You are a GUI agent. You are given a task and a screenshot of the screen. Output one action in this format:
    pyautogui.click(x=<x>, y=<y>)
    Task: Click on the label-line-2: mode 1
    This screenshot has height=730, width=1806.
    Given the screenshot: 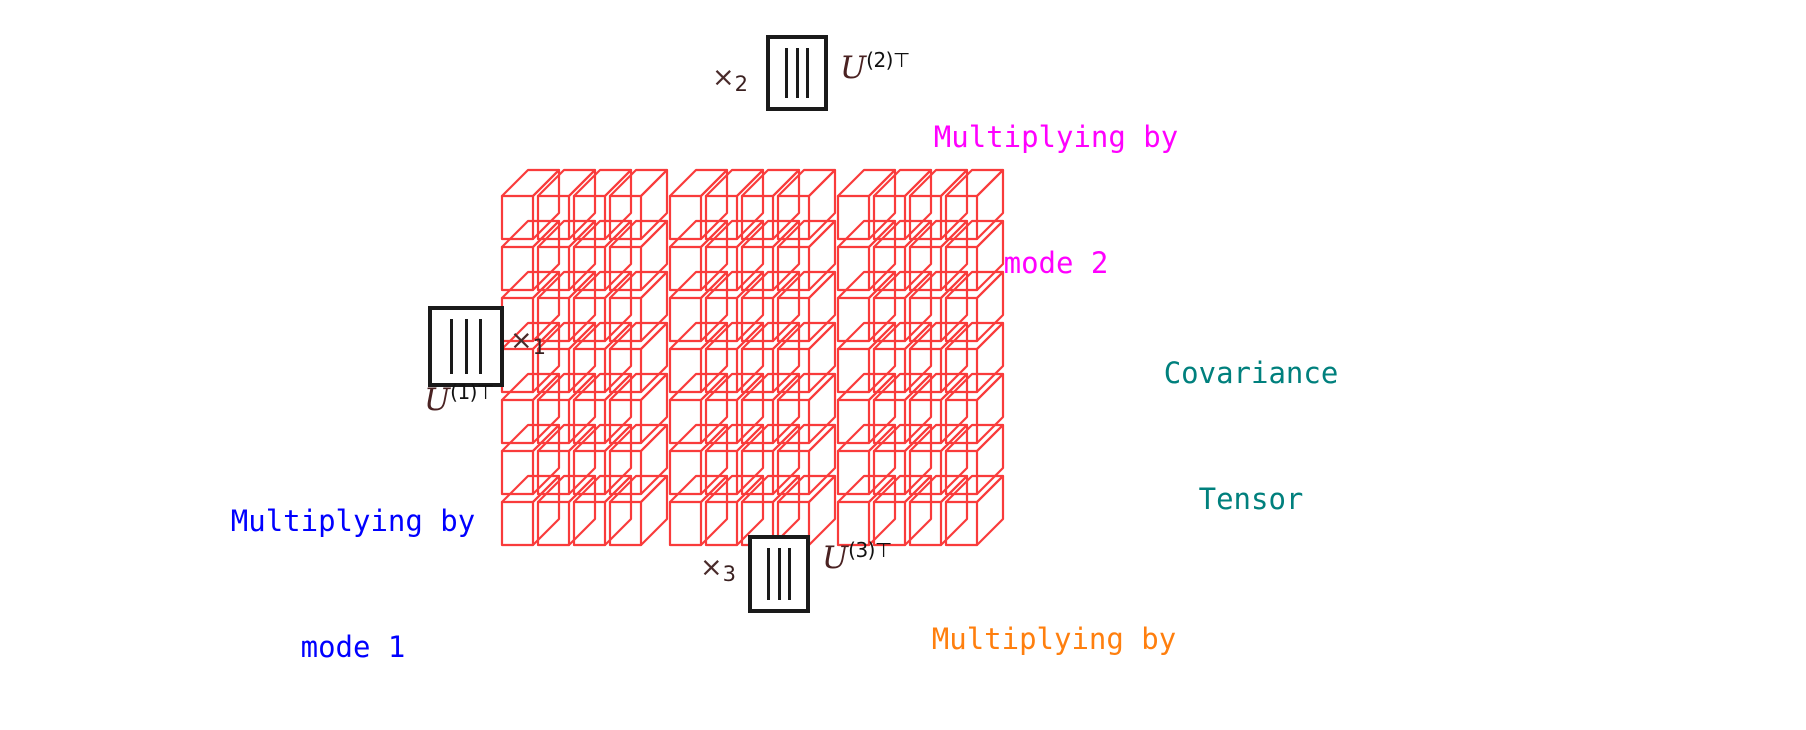 What is the action you would take?
    pyautogui.click(x=353, y=647)
    